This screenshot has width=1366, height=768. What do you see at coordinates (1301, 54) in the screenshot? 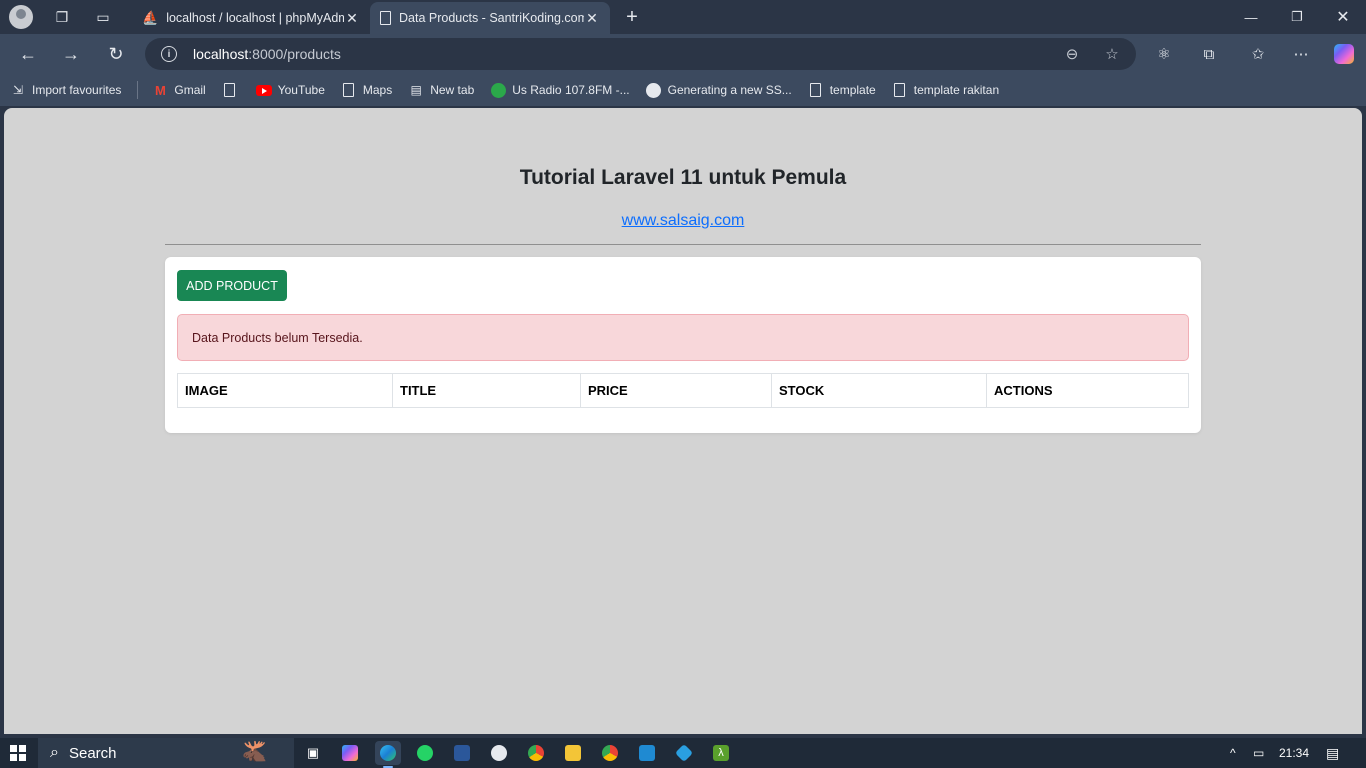
I see `more-menu-icon: ⋯` at bounding box center [1301, 54].